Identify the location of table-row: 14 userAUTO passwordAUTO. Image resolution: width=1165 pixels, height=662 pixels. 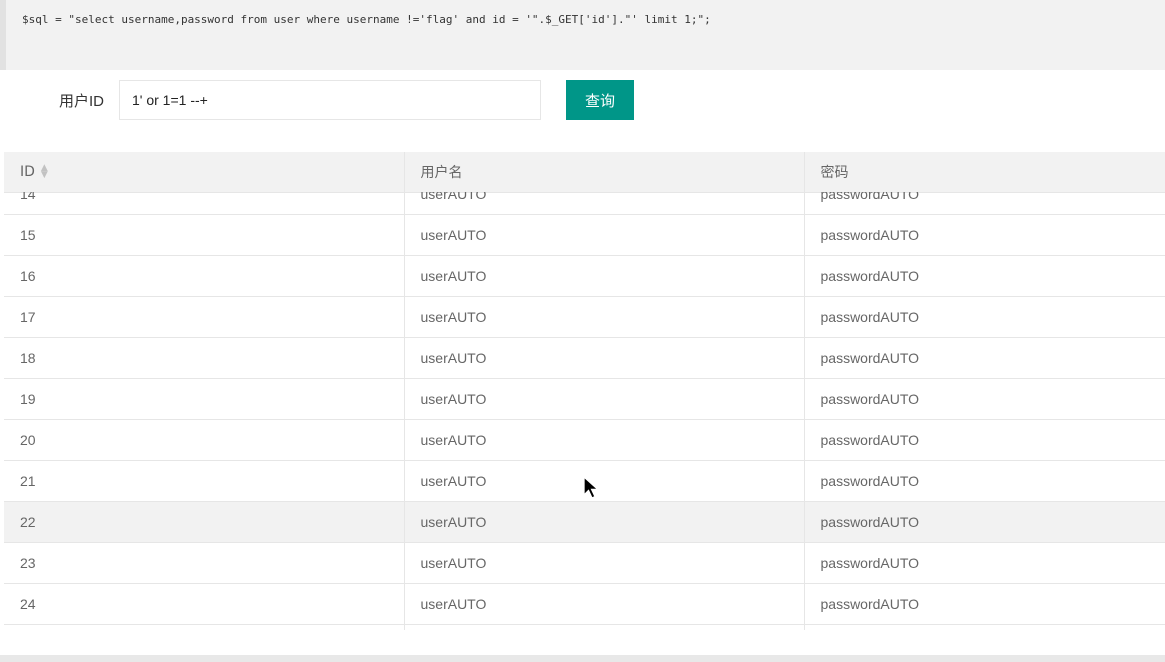
(584, 203).